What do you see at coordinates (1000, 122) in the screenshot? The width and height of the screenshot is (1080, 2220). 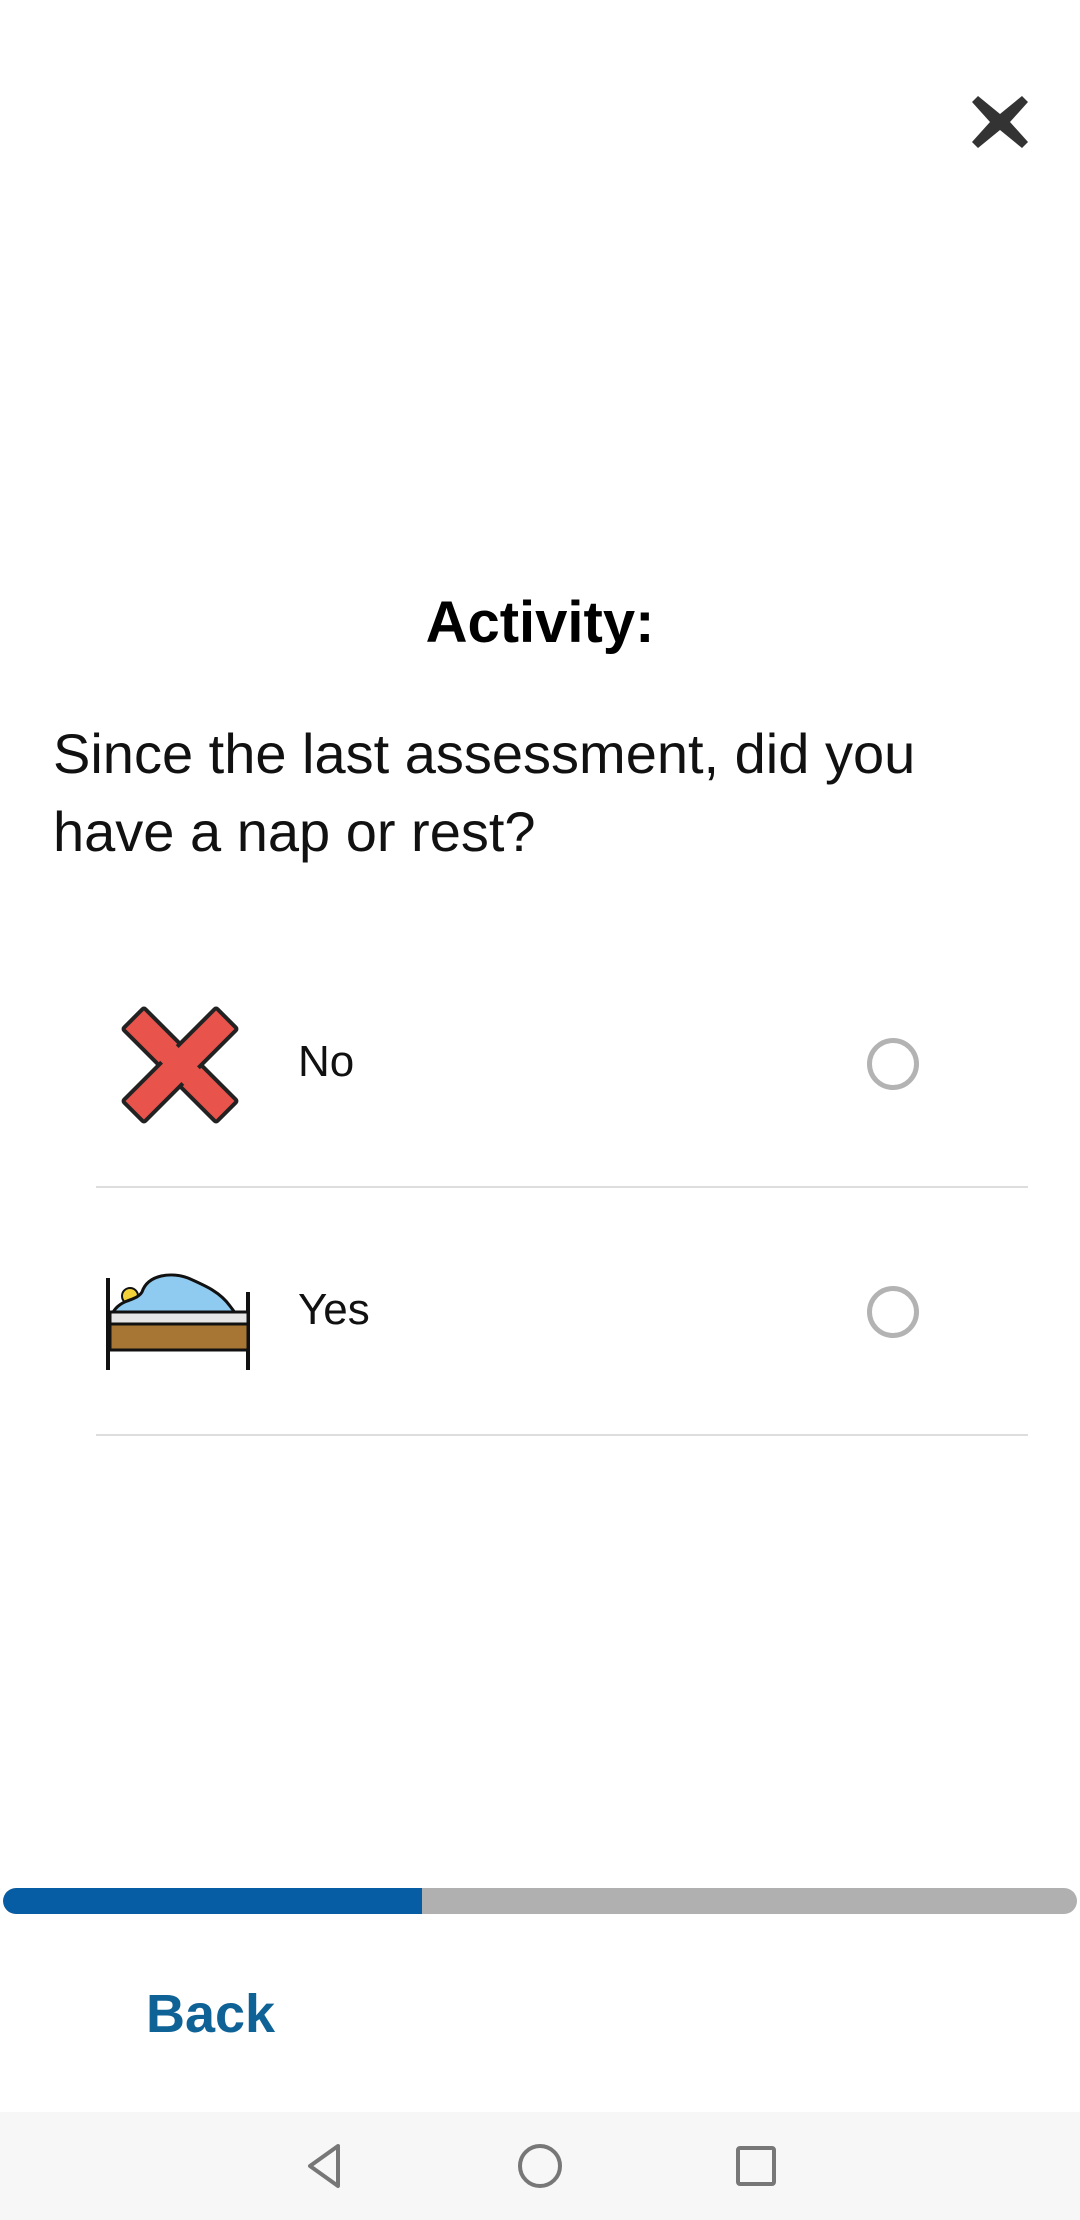 I see `close-icon` at bounding box center [1000, 122].